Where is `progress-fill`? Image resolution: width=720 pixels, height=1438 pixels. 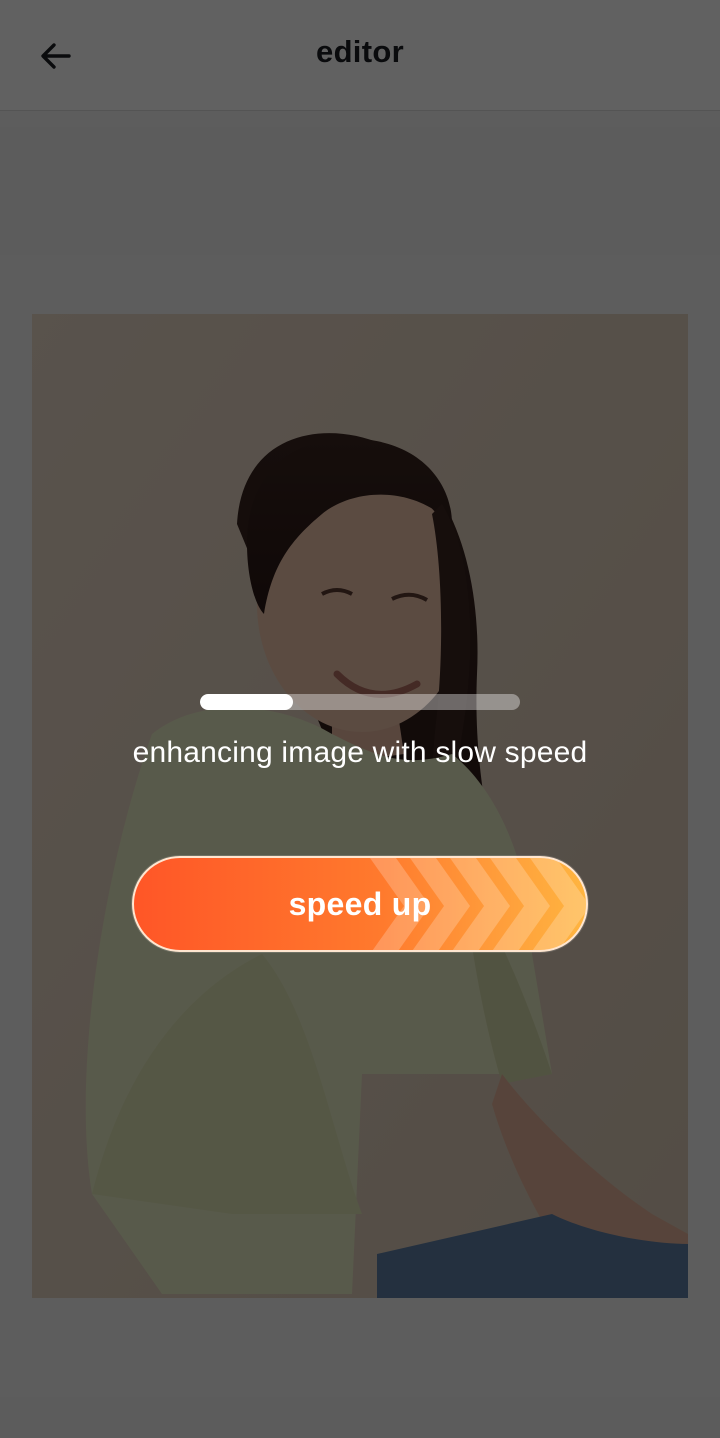 progress-fill is located at coordinates (246, 702).